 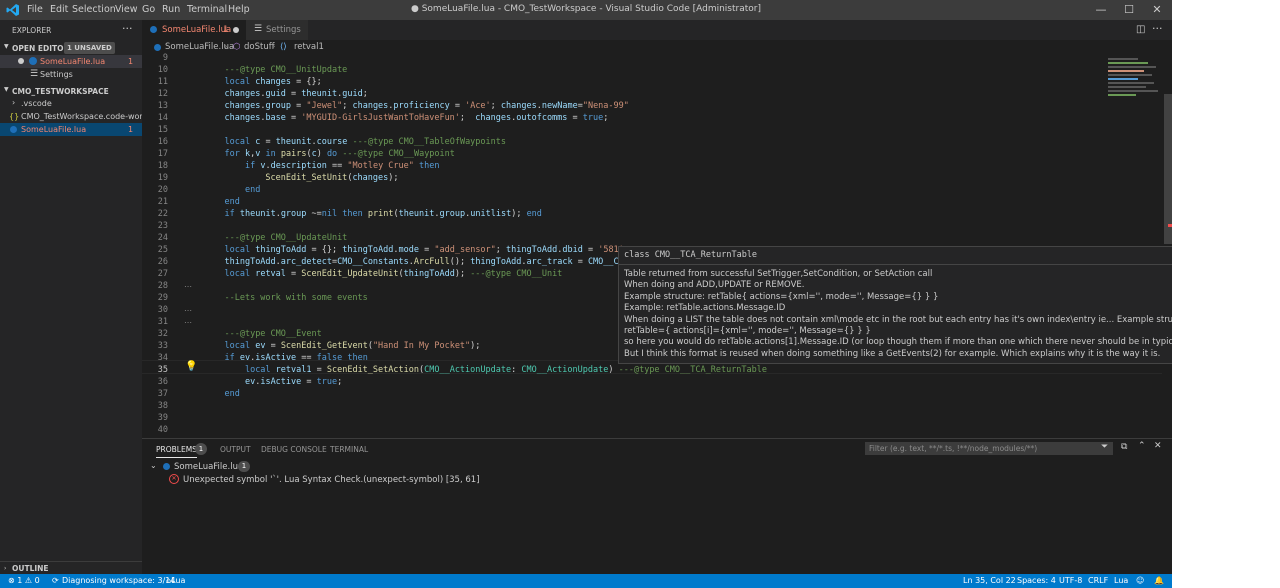 I want to click on settings-list-icon: ☰, so click(x=34, y=74).